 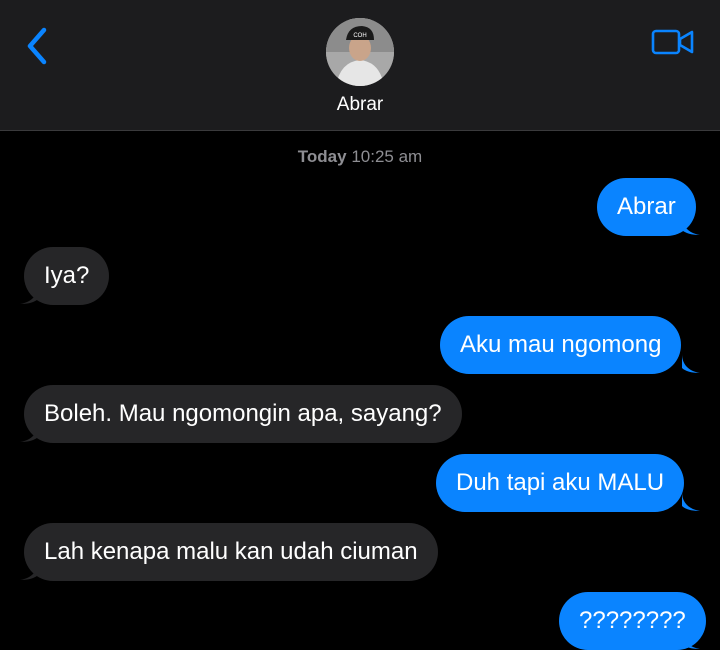 I want to click on chevron-left-icon, so click(x=37, y=46).